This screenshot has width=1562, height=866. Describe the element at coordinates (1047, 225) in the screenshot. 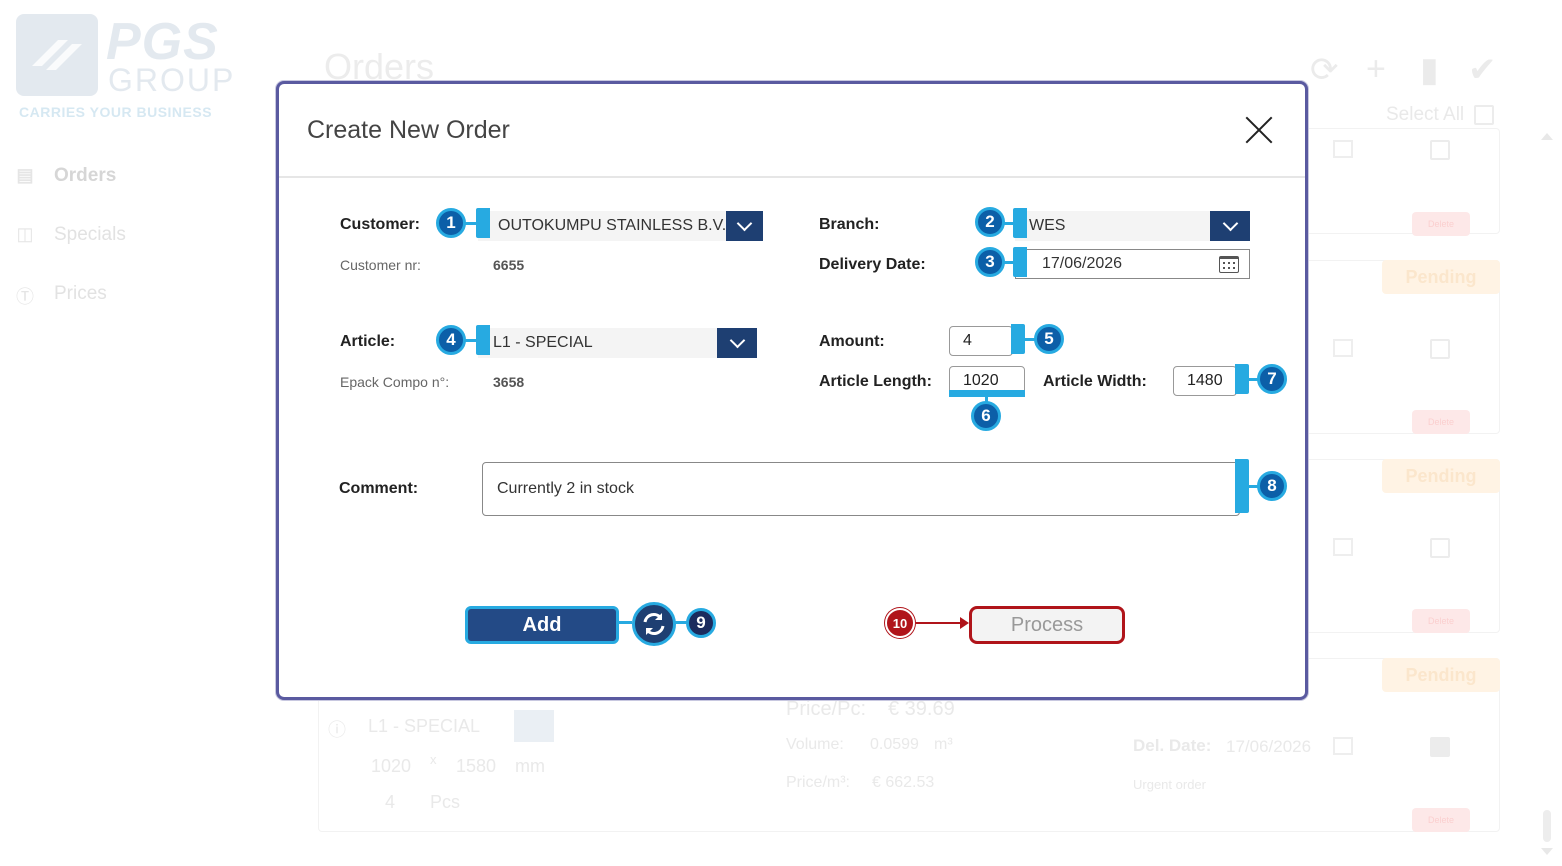

I see `branch-value: WES` at that location.